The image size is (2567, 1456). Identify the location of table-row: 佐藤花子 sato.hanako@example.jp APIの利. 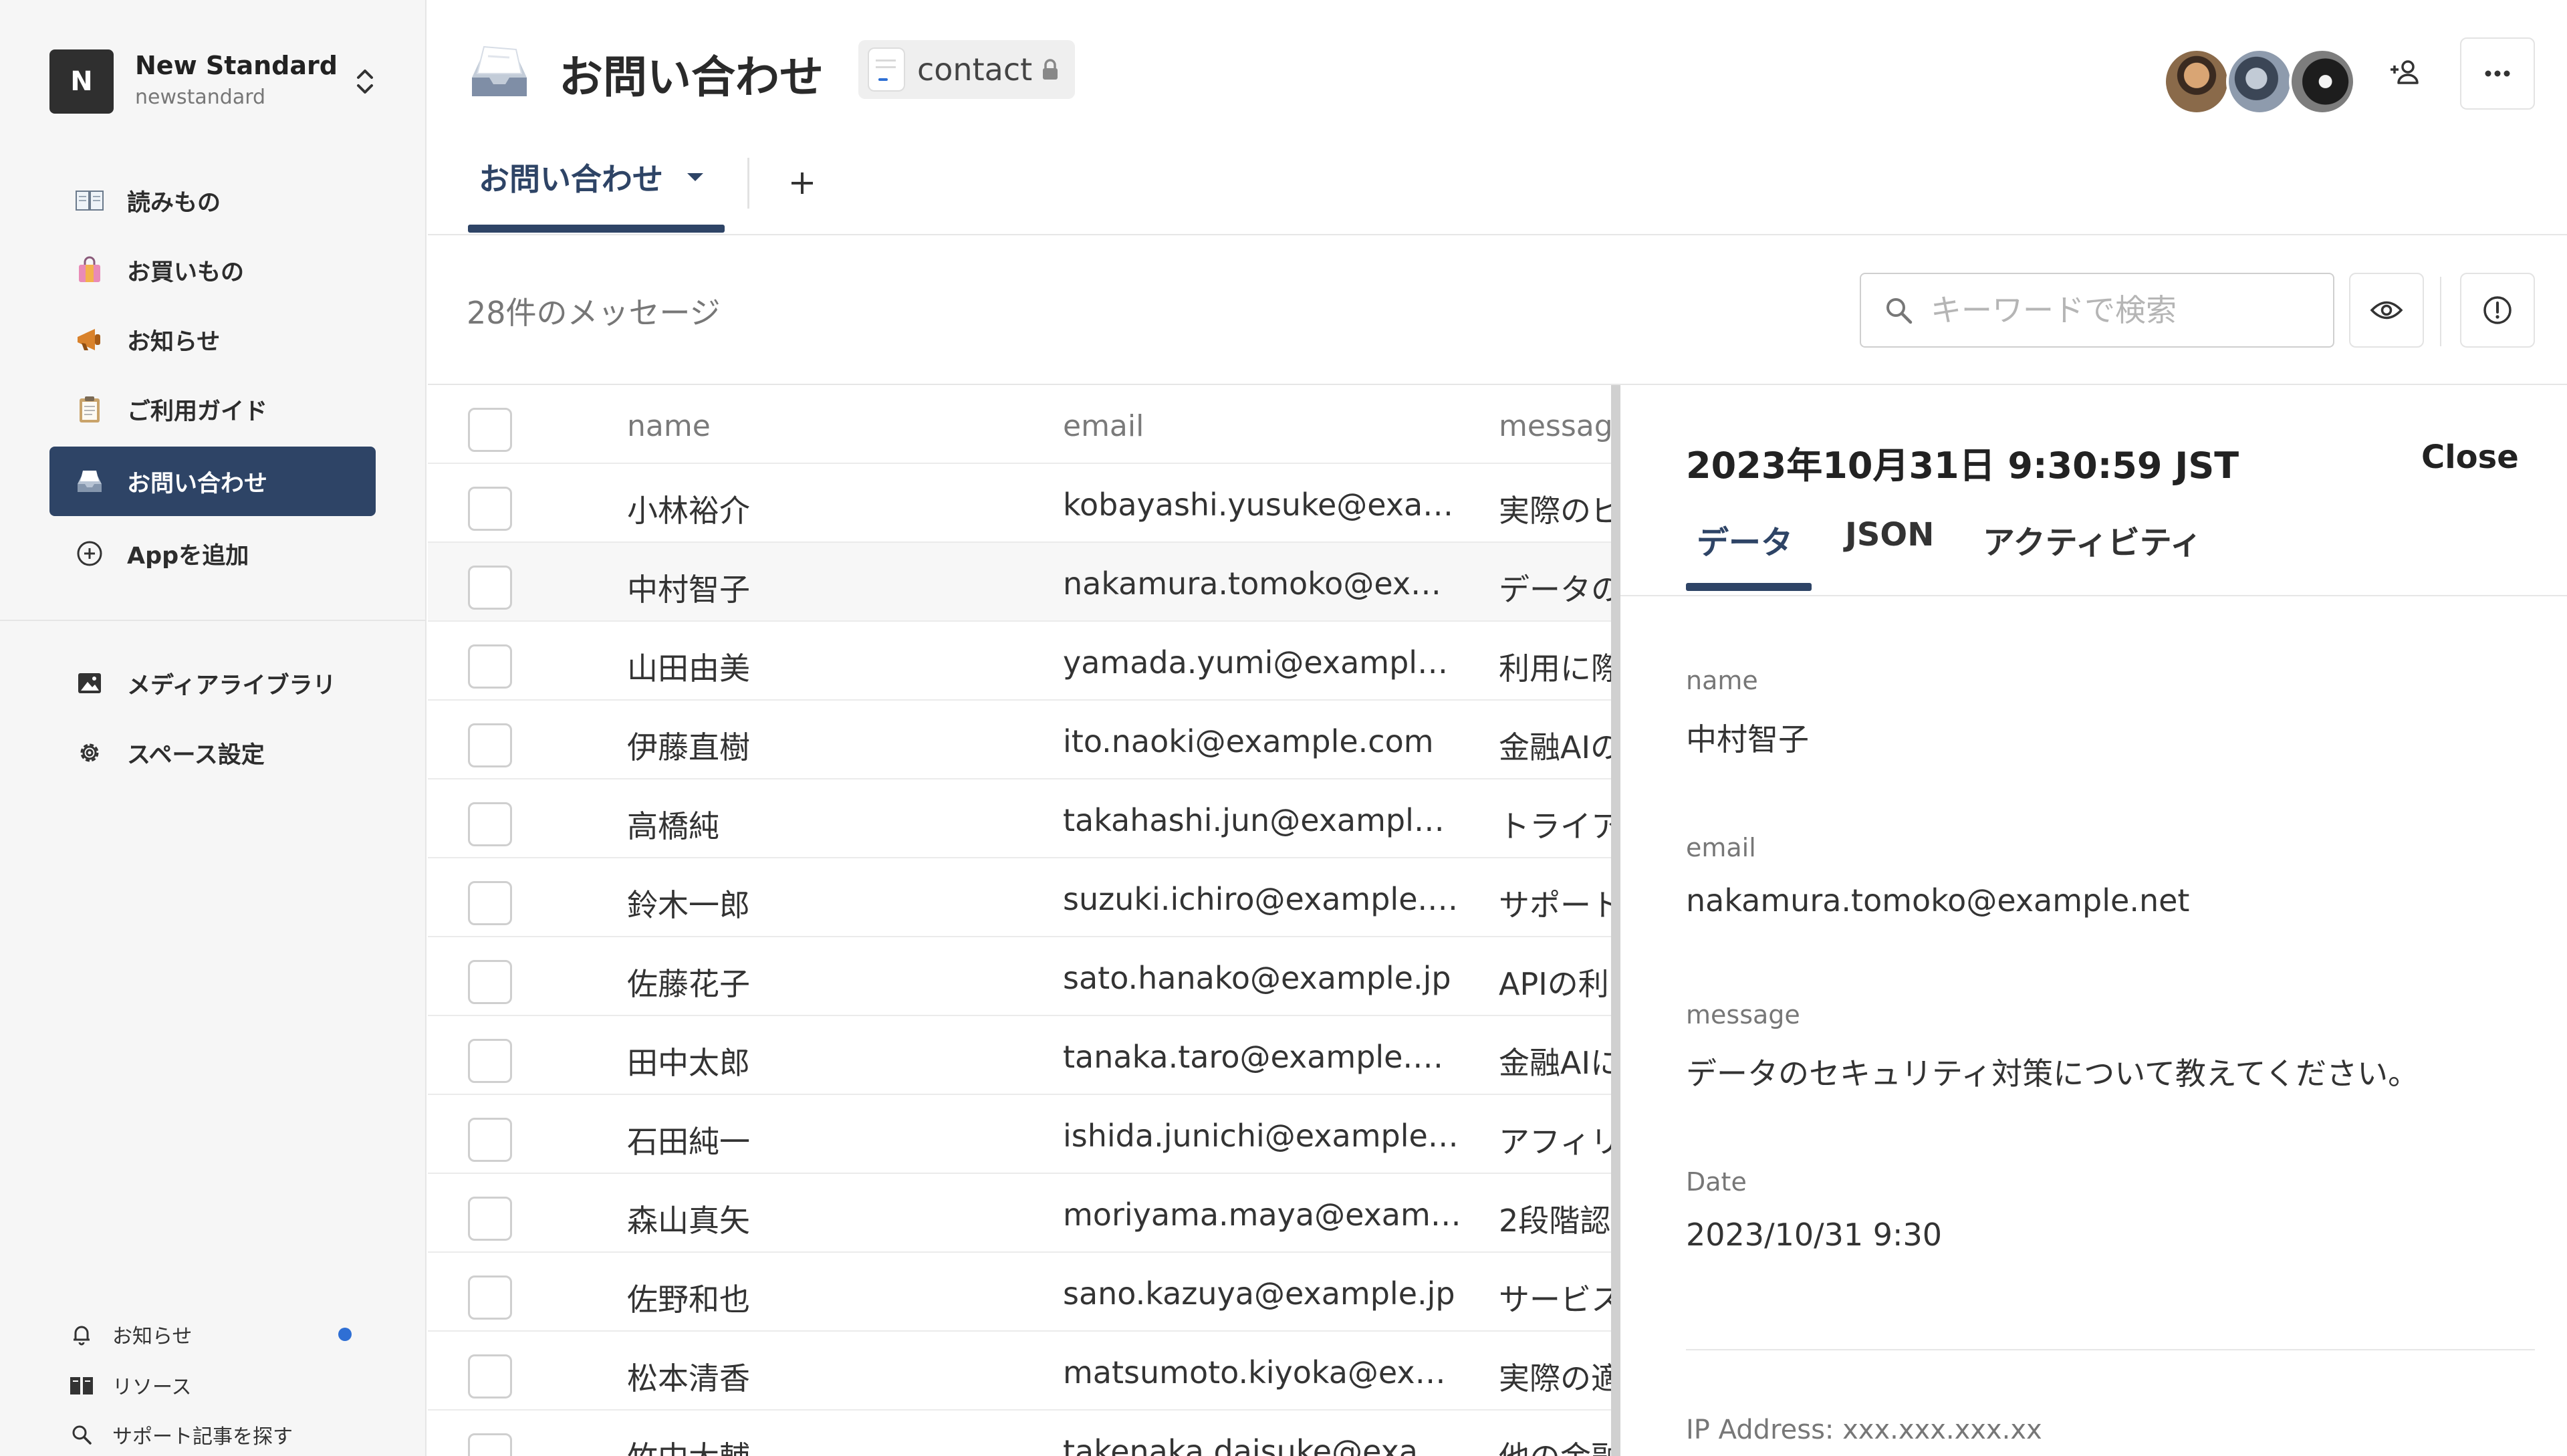
(1019, 976).